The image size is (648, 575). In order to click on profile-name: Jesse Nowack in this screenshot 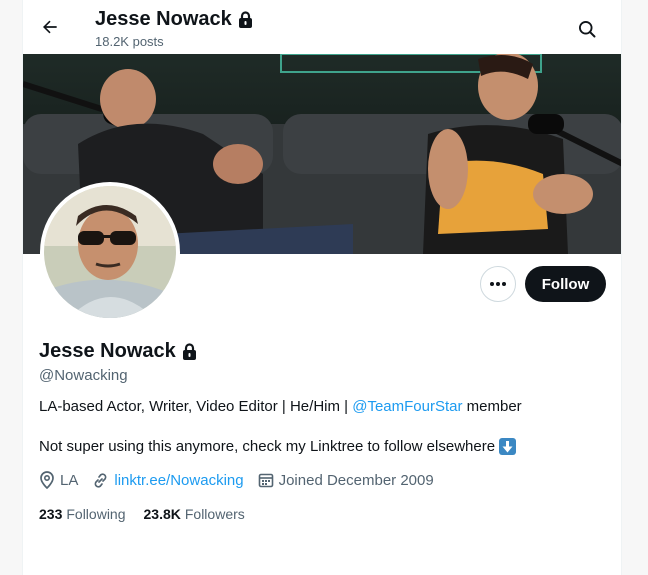, I will do `click(107, 351)`.